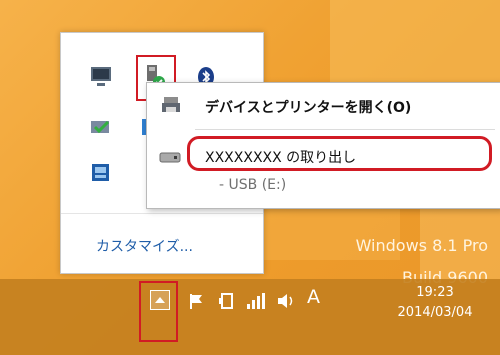  Describe the element at coordinates (435, 312) in the screenshot. I see `clock-date: 2014/03/04` at that location.